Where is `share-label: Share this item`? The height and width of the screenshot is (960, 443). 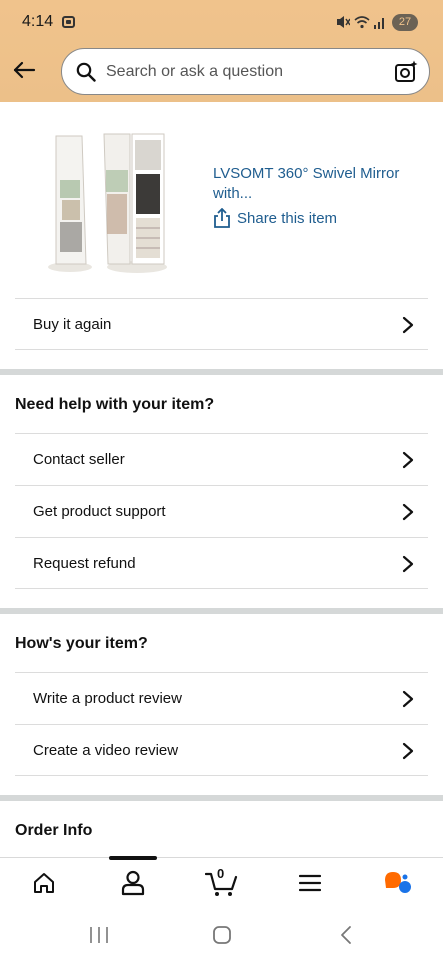 share-label: Share this item is located at coordinates (287, 218).